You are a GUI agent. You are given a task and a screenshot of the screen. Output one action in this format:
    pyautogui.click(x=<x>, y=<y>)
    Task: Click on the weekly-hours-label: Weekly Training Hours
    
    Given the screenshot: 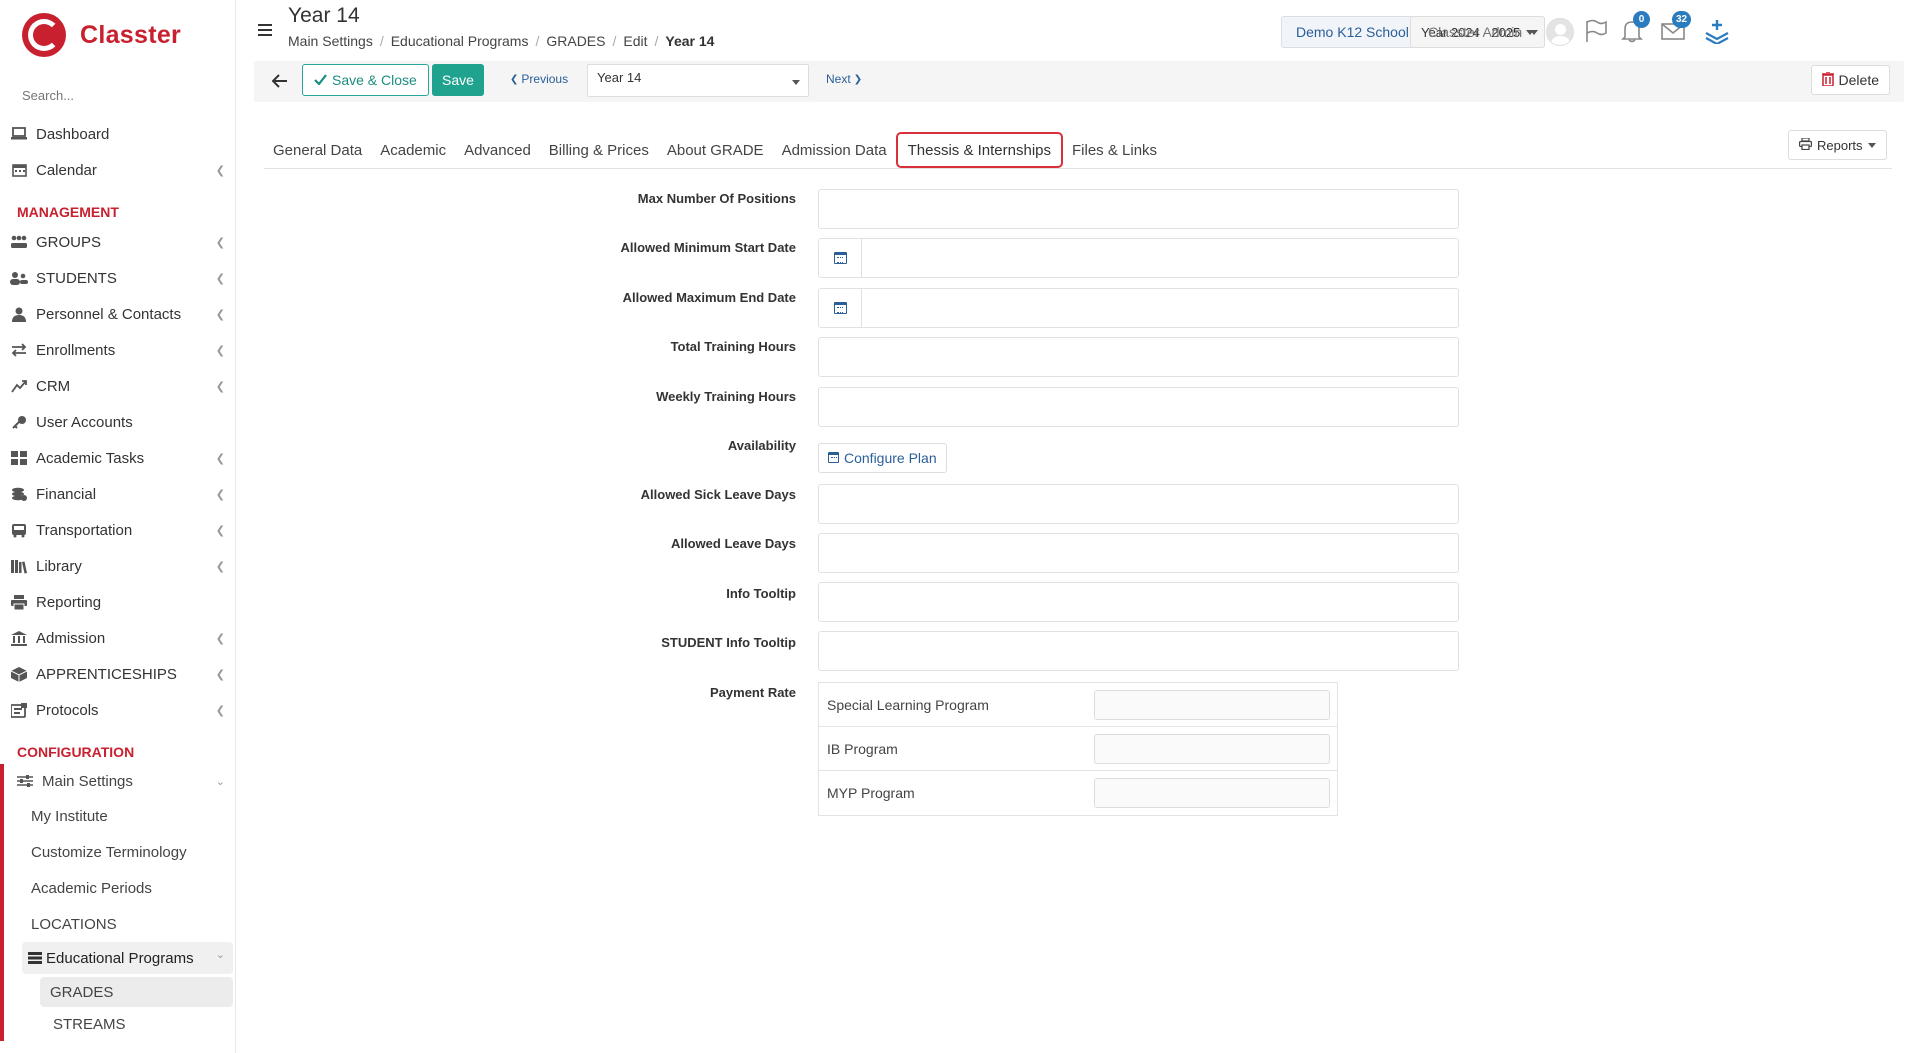 What is the action you would take?
    pyautogui.click(x=726, y=396)
    